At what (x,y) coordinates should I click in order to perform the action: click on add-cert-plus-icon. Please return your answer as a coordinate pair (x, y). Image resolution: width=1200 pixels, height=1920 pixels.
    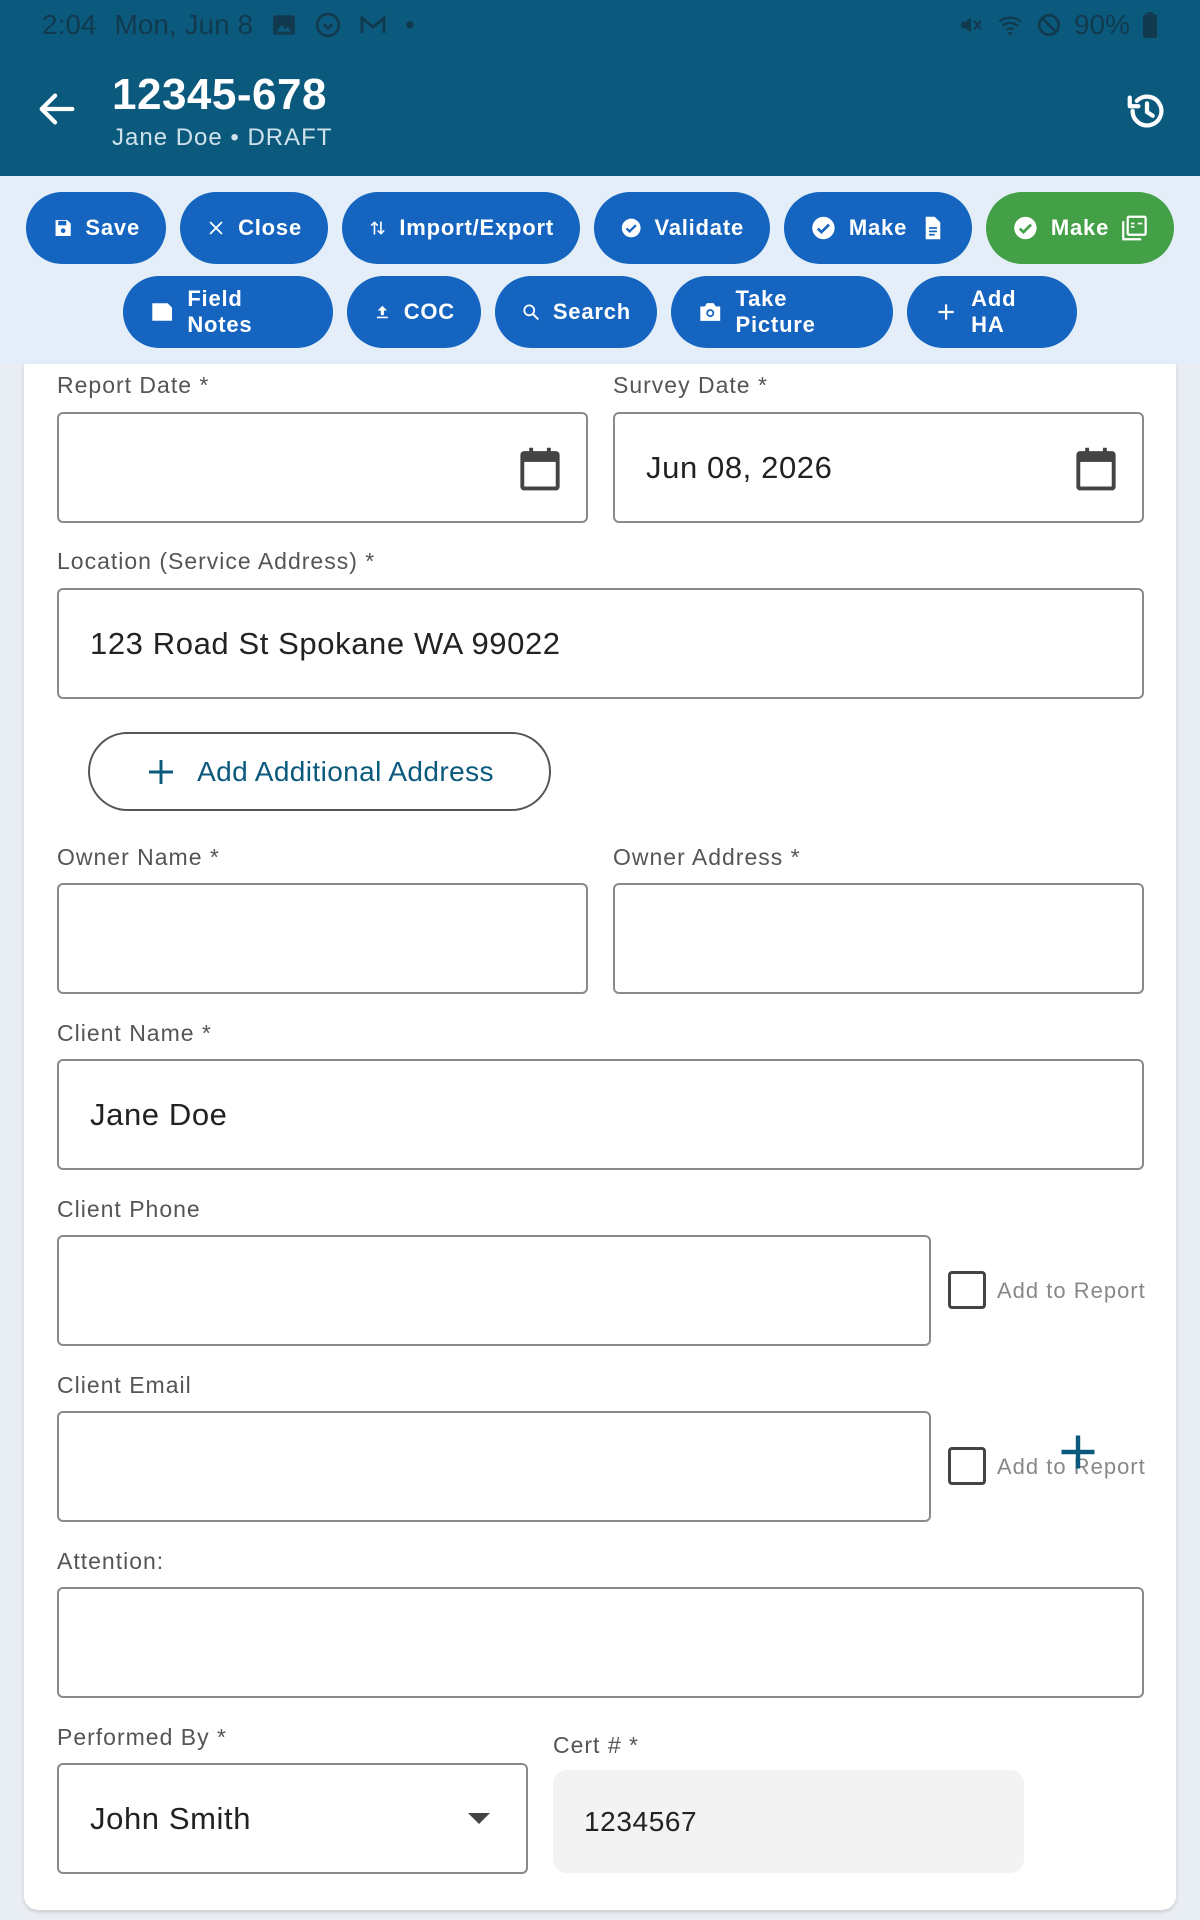
    Looking at the image, I should click on (1078, 1452).